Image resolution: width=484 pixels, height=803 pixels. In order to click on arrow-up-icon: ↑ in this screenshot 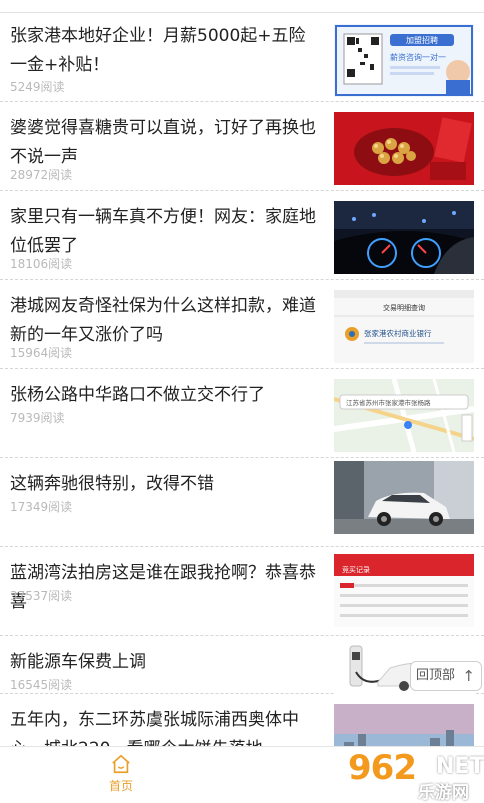, I will do `click(468, 676)`.